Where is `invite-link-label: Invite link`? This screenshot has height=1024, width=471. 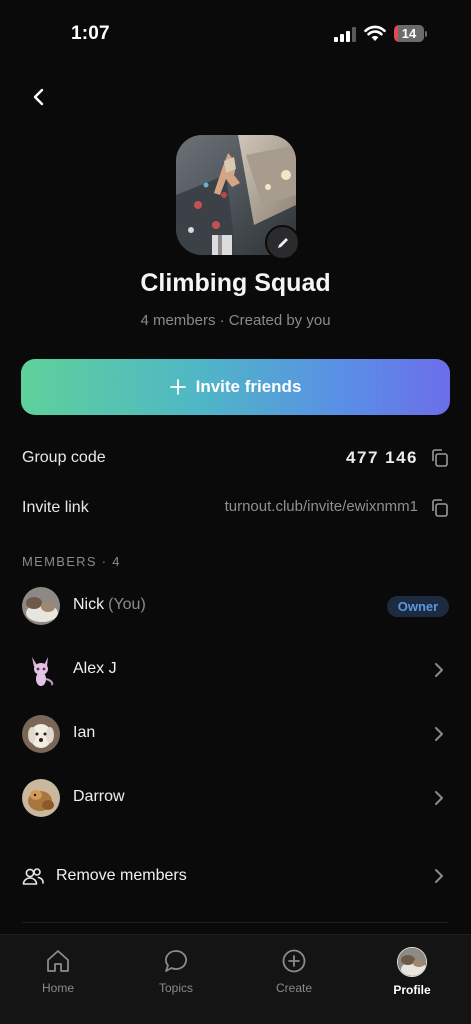 invite-link-label: Invite link is located at coordinates (55, 507).